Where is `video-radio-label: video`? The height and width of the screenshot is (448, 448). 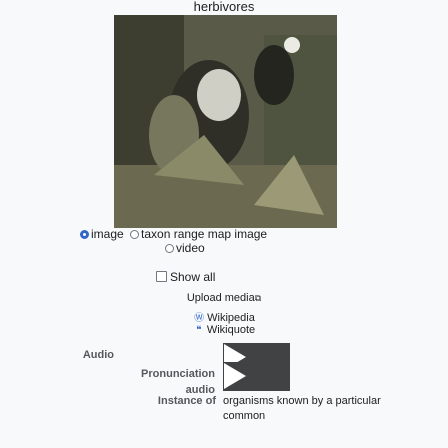
video-radio-label: video is located at coordinates (190, 248).